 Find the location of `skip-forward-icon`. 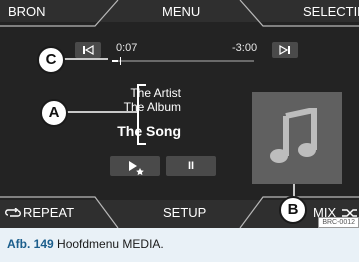

skip-forward-icon is located at coordinates (284, 50).